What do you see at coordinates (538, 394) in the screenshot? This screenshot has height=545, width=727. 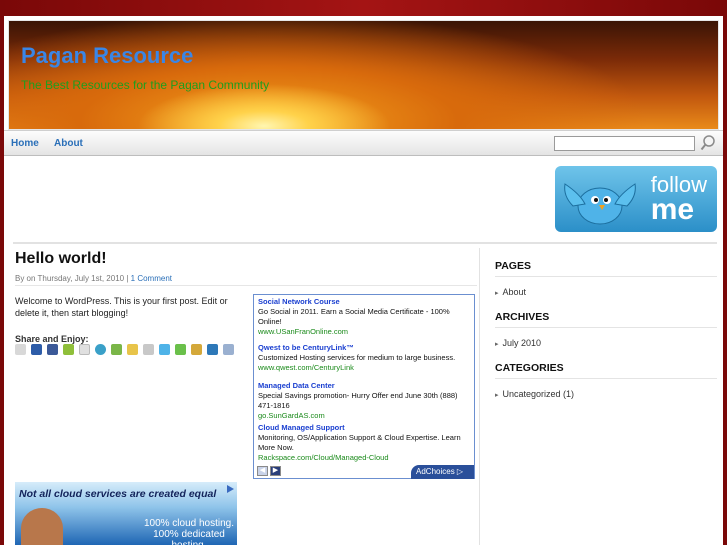 I see `sidebar-item-label: Uncategorized (1)` at bounding box center [538, 394].